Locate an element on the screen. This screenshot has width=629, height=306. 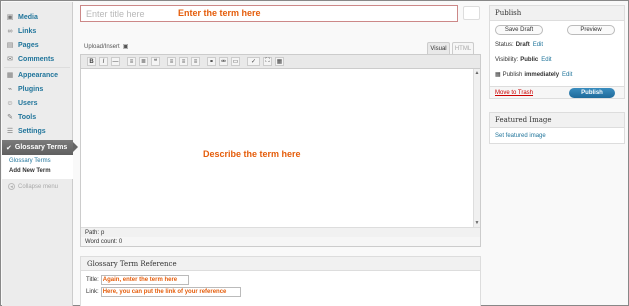
calendar-icon: ▦ is located at coordinates (498, 75).